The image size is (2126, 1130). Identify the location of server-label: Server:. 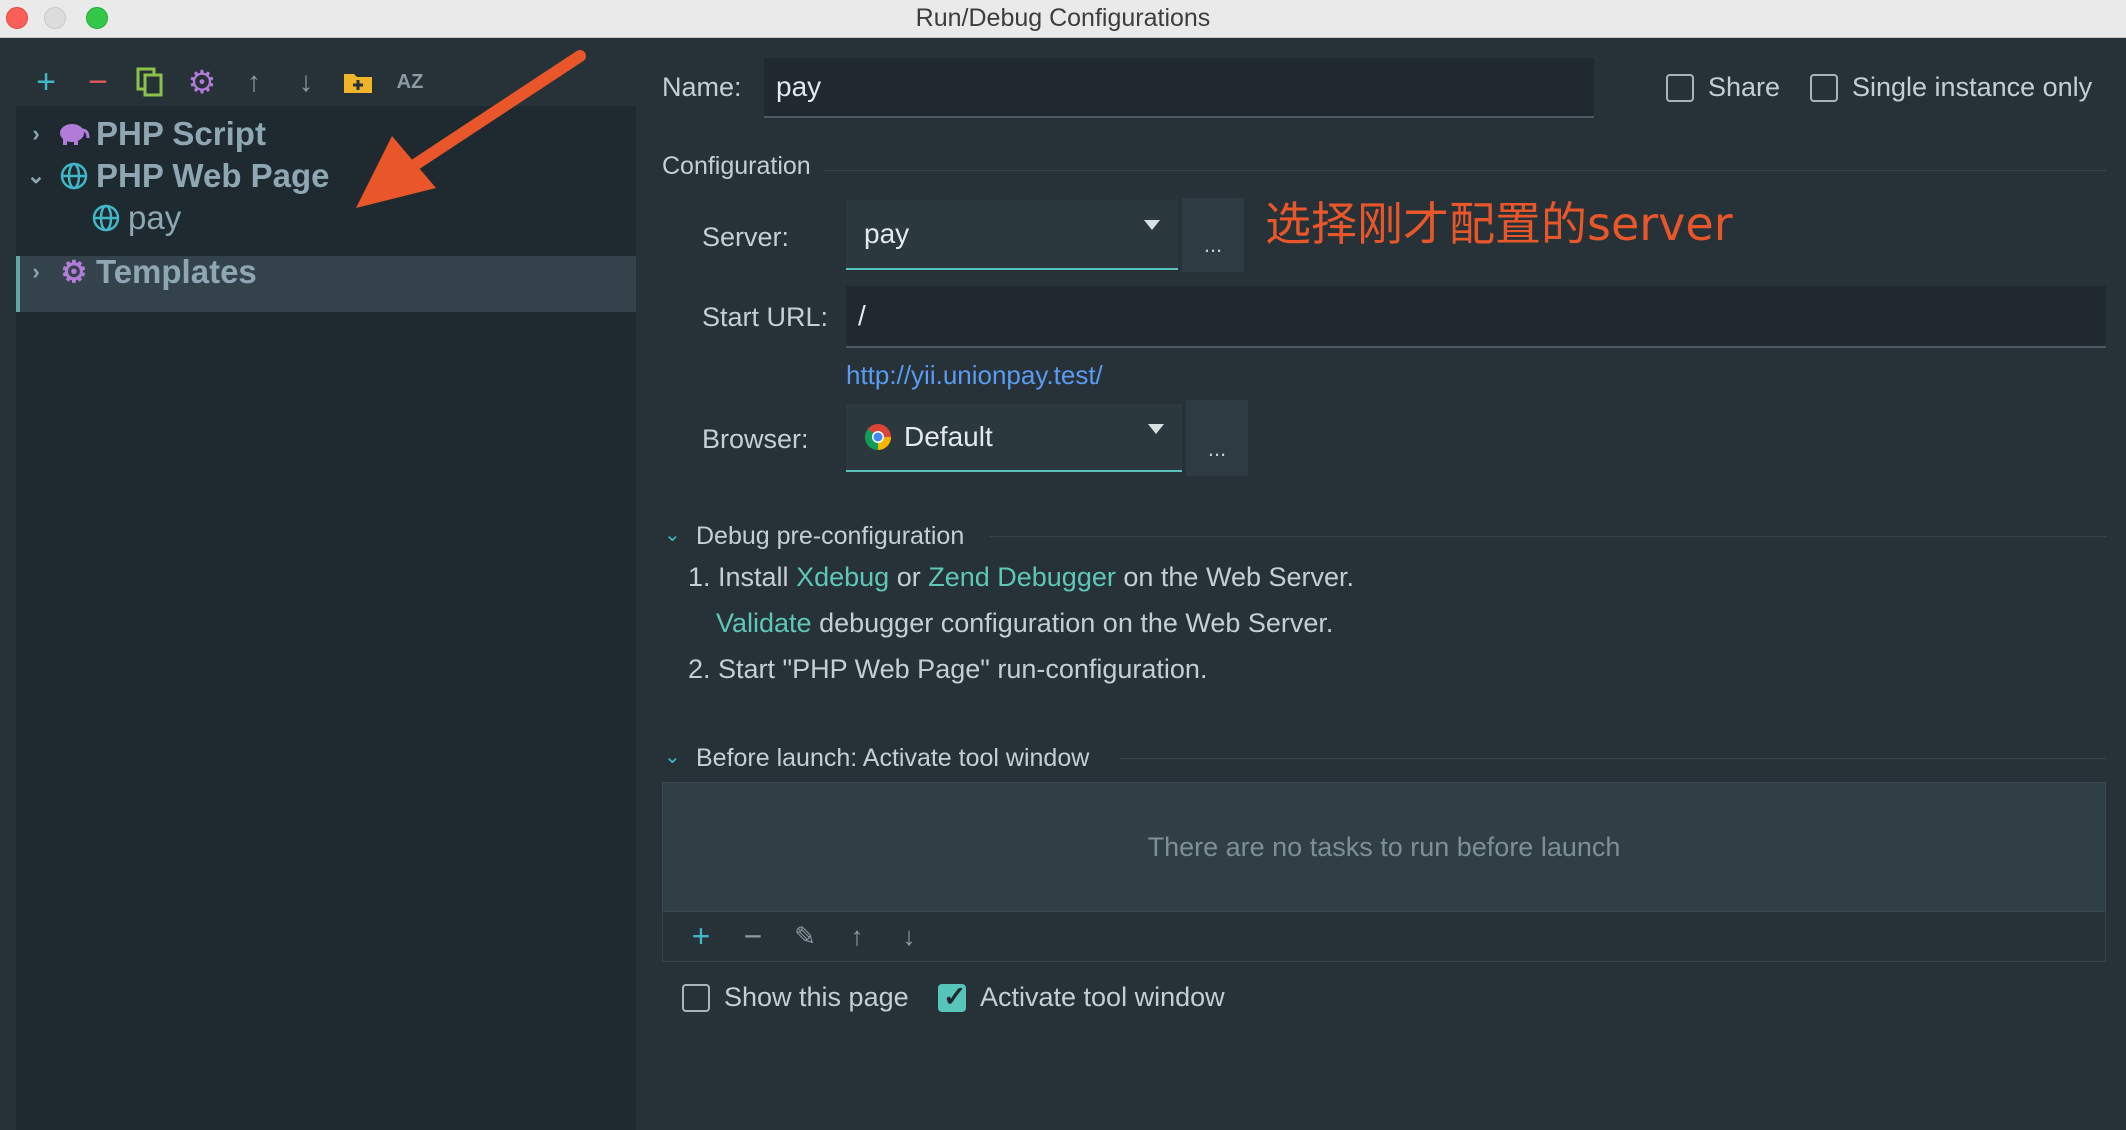
(746, 237).